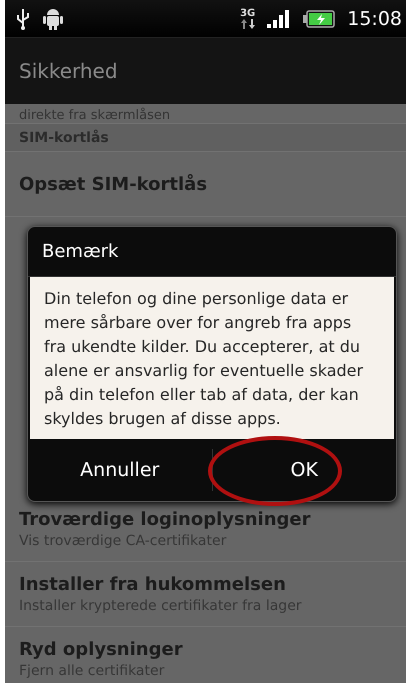 This screenshot has height=683, width=411. I want to click on clock: 15:08, so click(374, 19).